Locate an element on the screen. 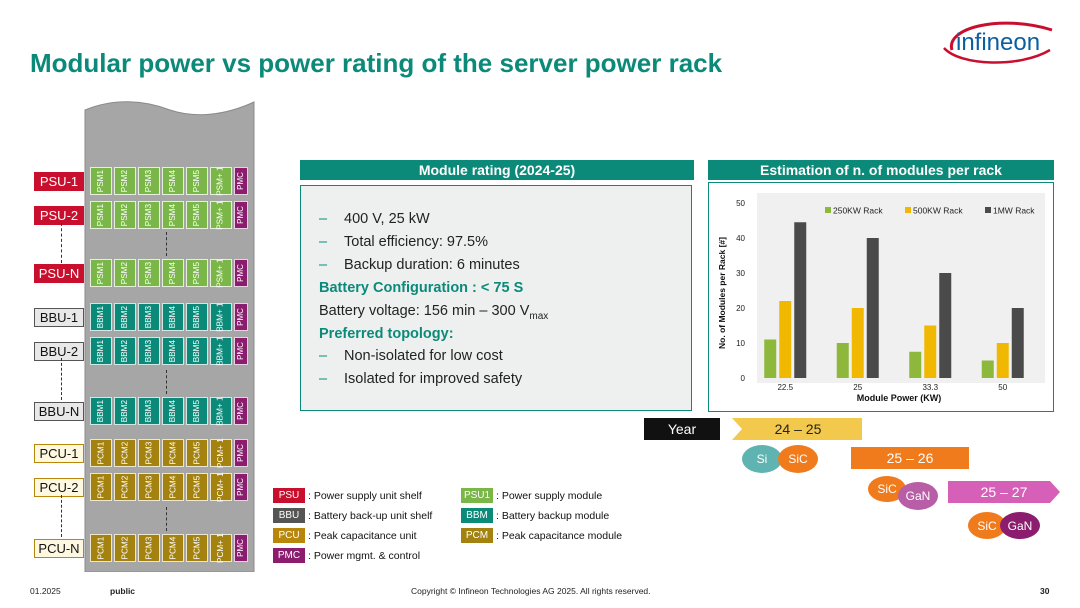  shelf-psu-2: PSM1 PSM2 PSM3 PSM4 PSM5 PSM+ 1 PMC is located at coordinates (168, 215).